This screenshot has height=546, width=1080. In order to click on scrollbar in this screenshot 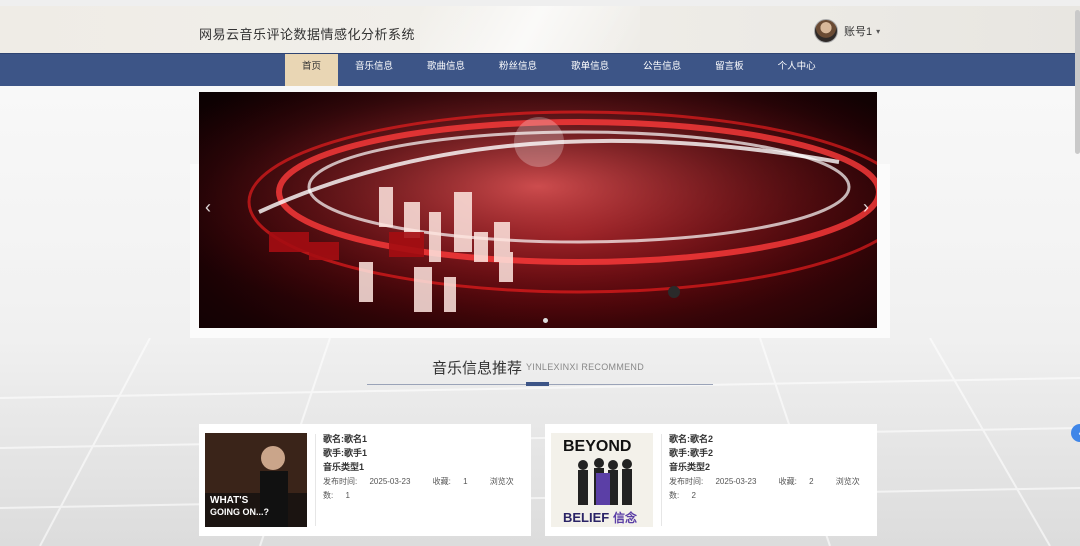, I will do `click(1077, 82)`.